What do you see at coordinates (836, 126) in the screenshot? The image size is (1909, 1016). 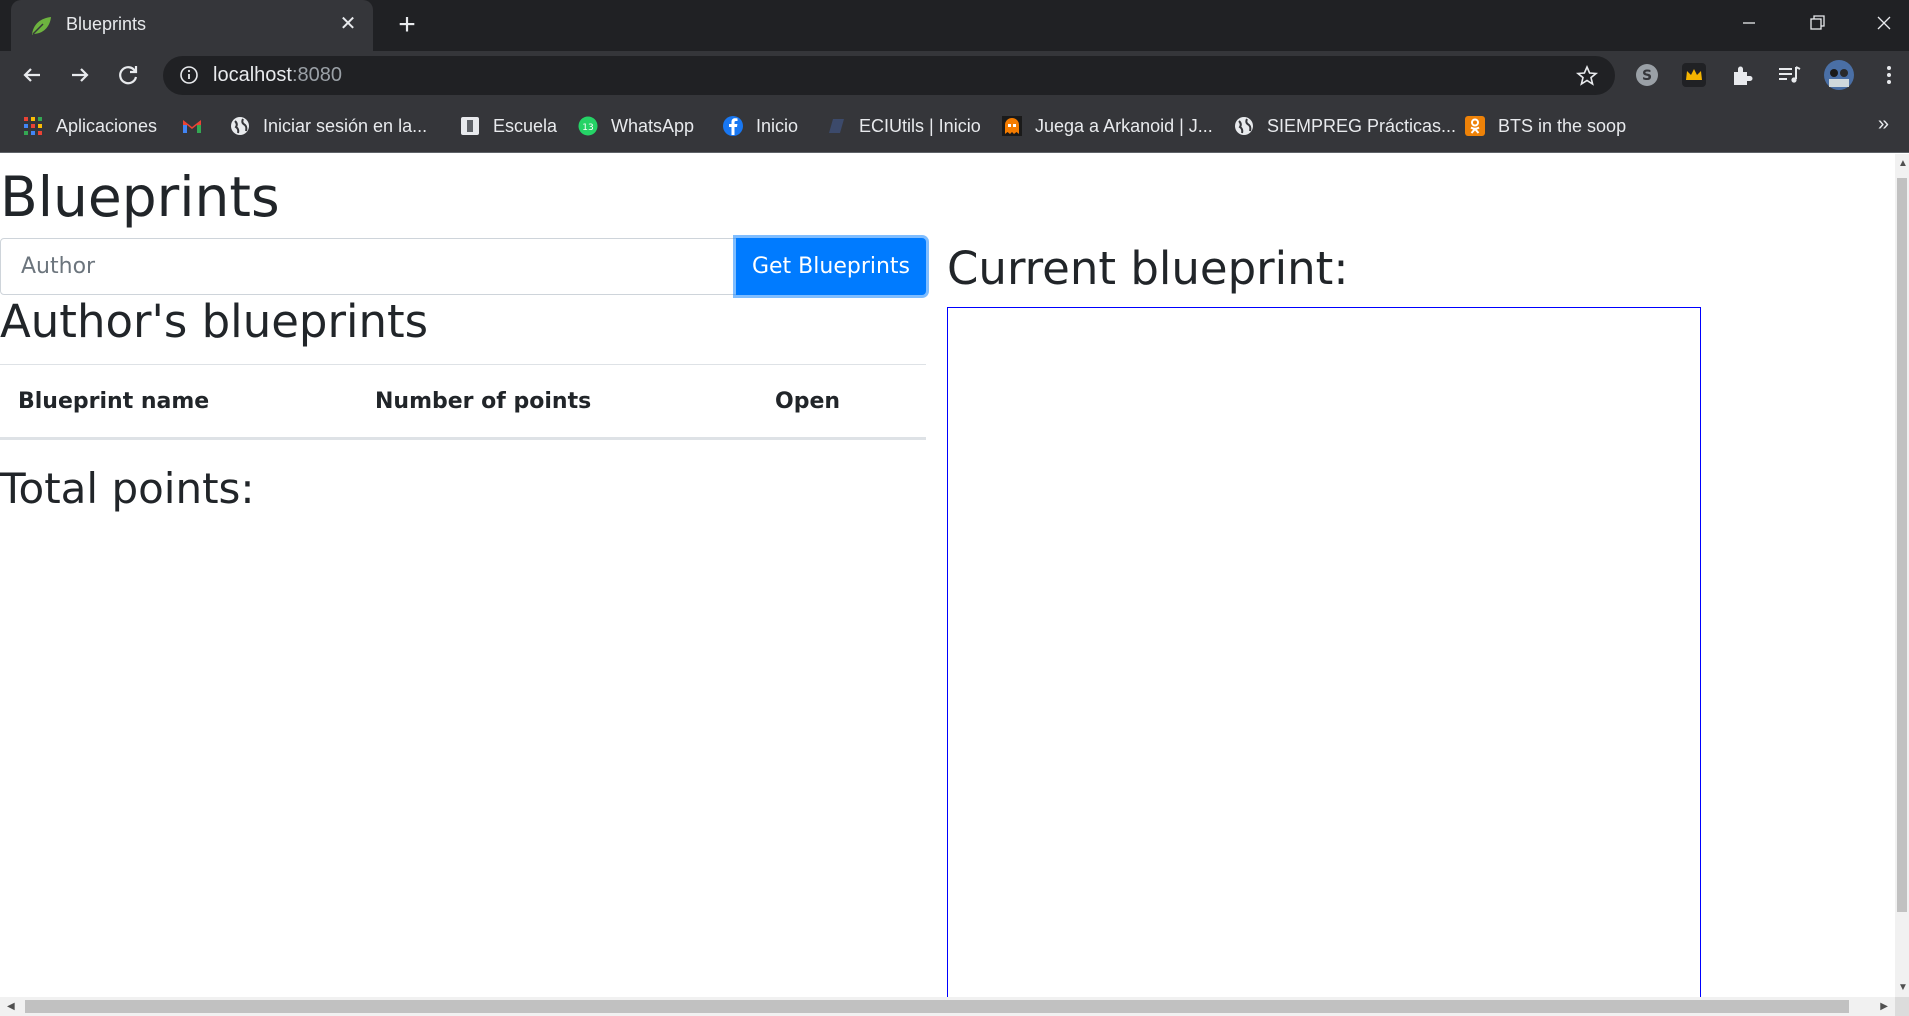 I see `book-icon` at bounding box center [836, 126].